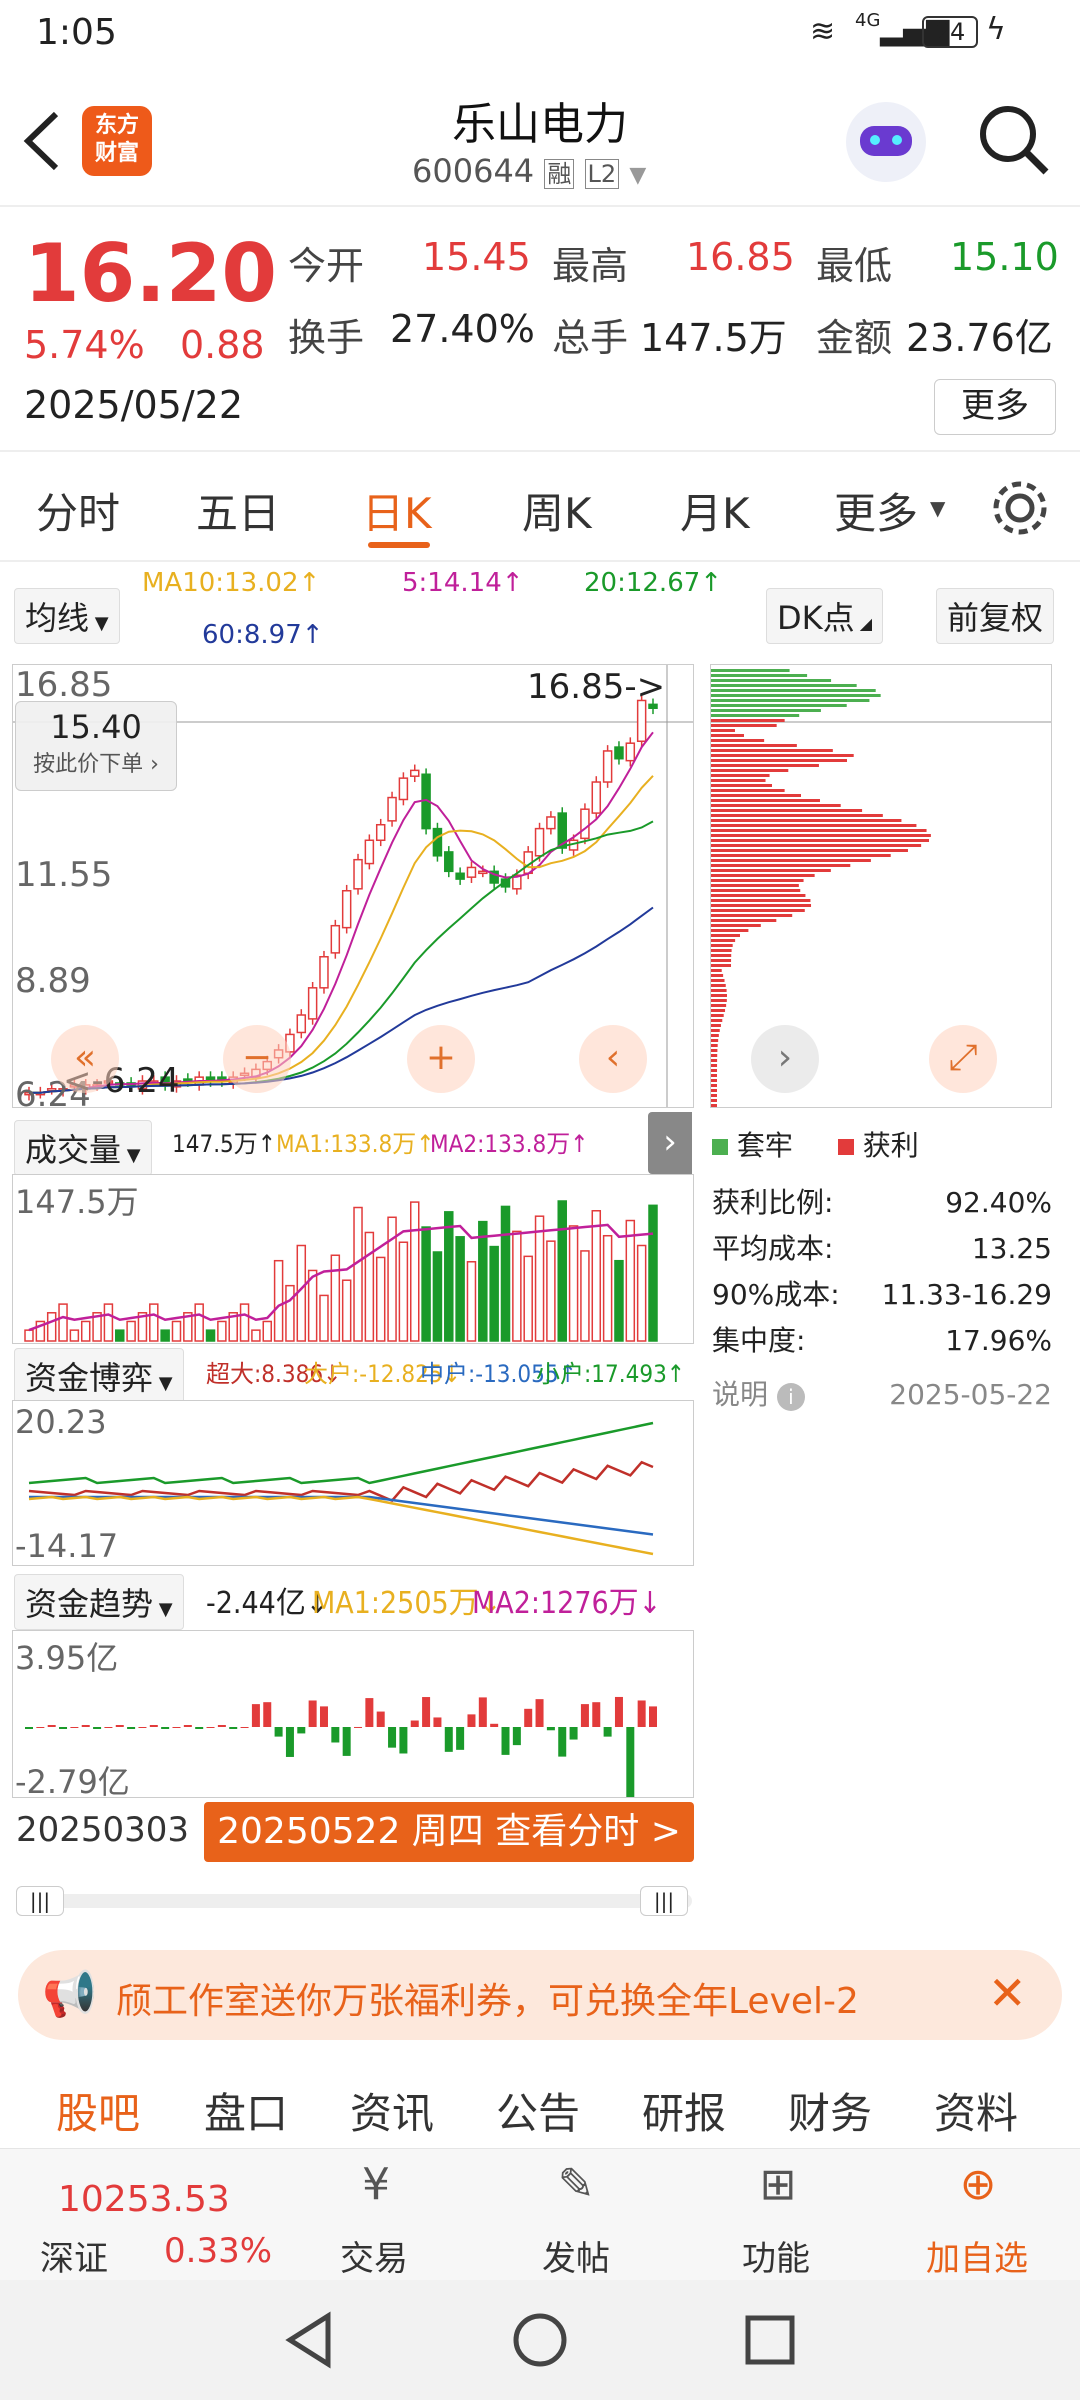 The height and width of the screenshot is (2400, 1080). What do you see at coordinates (770, 2340) in the screenshot?
I see `nav-recents-icon` at bounding box center [770, 2340].